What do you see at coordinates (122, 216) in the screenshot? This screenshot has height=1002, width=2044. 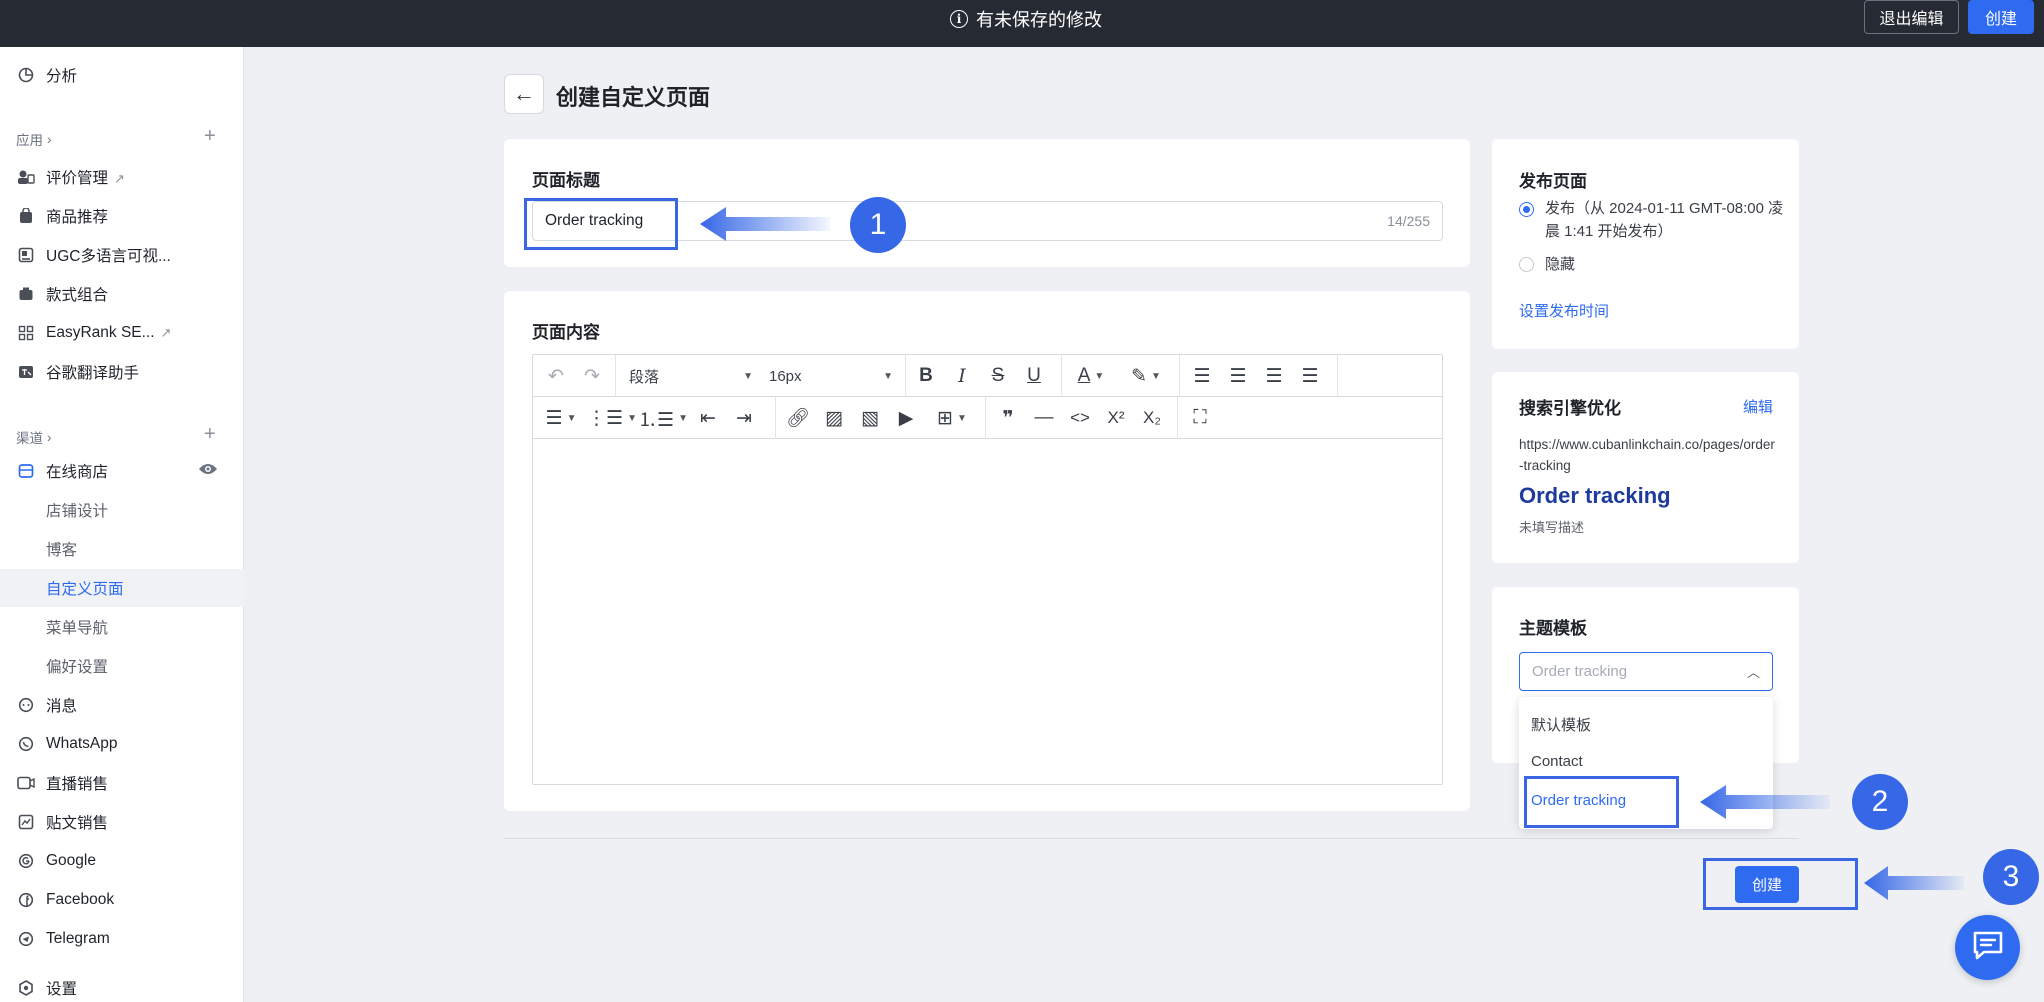 I see `sidebar-item-recommend: 商品推荐` at bounding box center [122, 216].